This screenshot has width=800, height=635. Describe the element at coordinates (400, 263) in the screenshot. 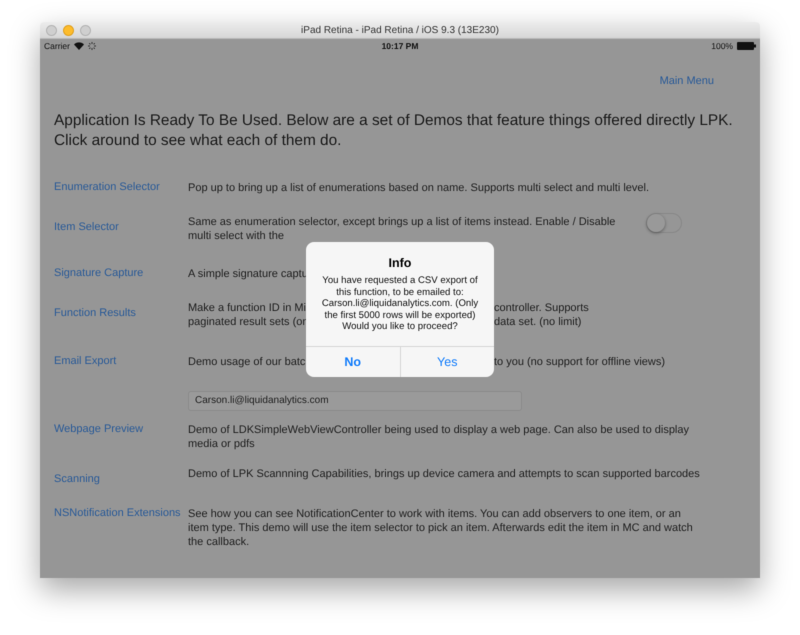

I see `alert-title: Info` at that location.